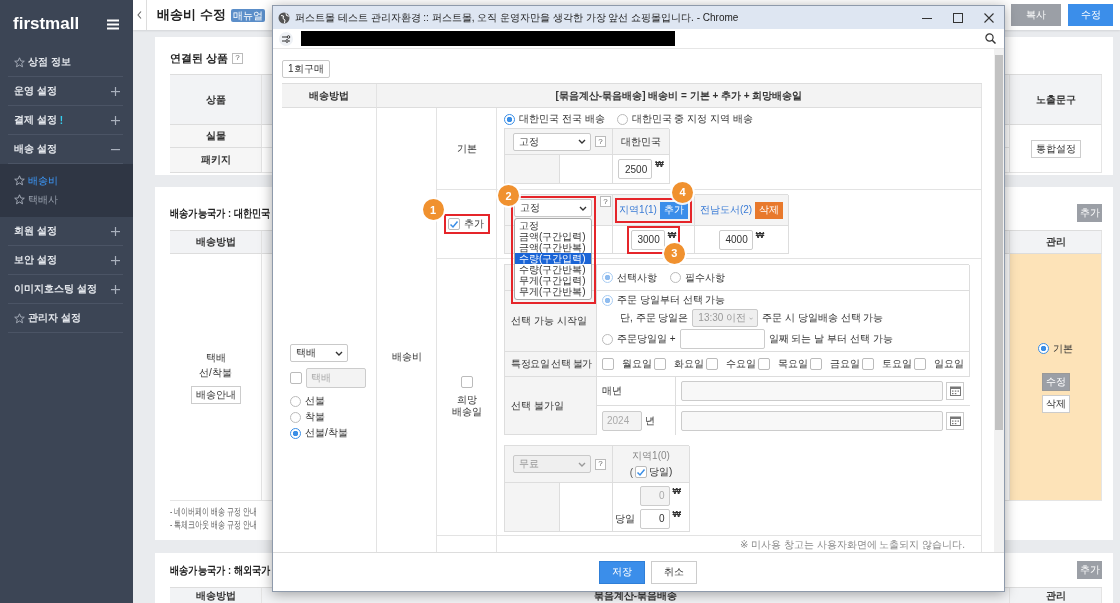  I want to click on calendar-icon, so click(955, 391).